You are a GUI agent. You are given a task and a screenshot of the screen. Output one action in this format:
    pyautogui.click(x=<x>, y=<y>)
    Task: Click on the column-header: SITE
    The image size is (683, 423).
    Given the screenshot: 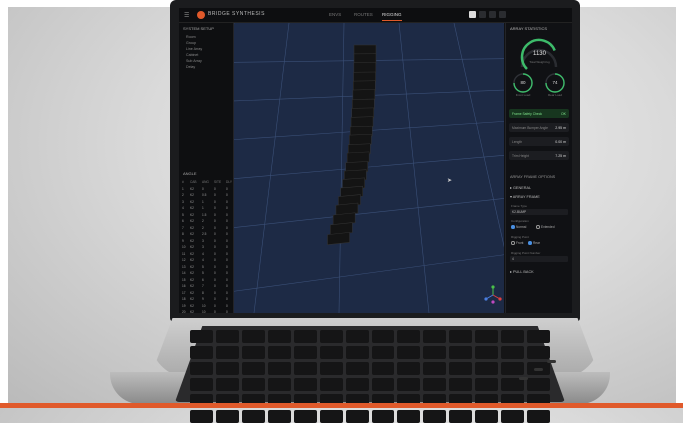 What is the action you would take?
    pyautogui.click(x=220, y=182)
    